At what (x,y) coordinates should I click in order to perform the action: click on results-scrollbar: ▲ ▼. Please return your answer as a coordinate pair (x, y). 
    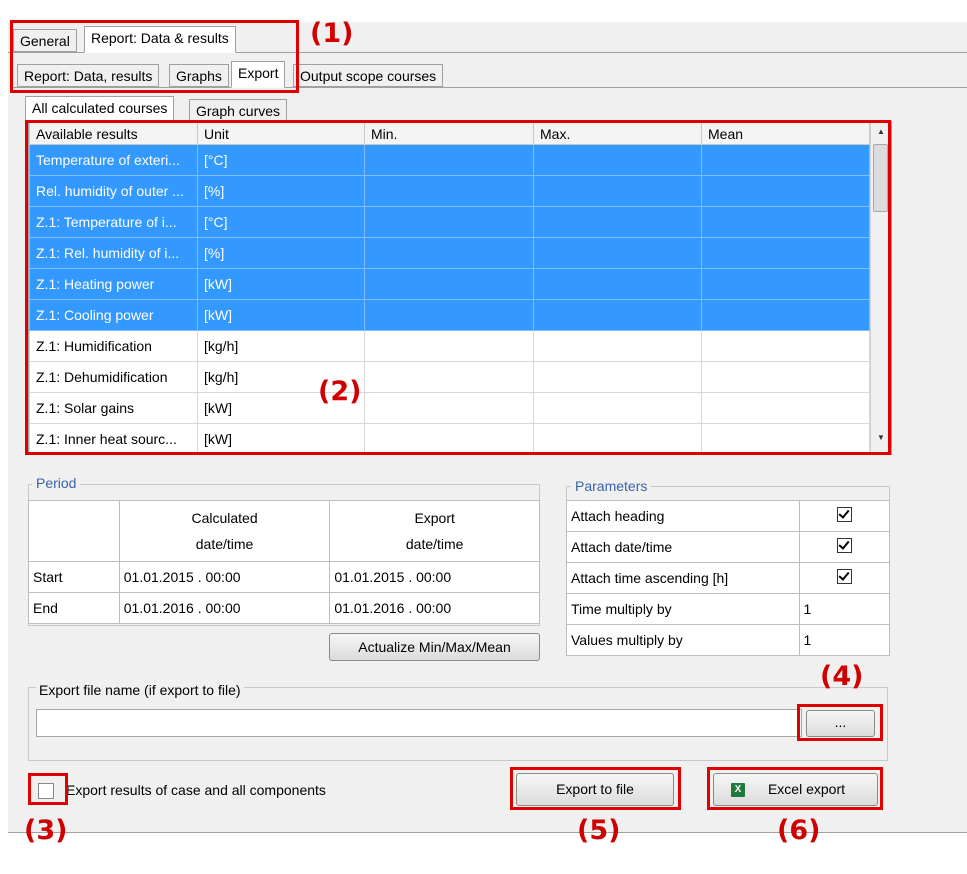
    Looking at the image, I should click on (880, 287).